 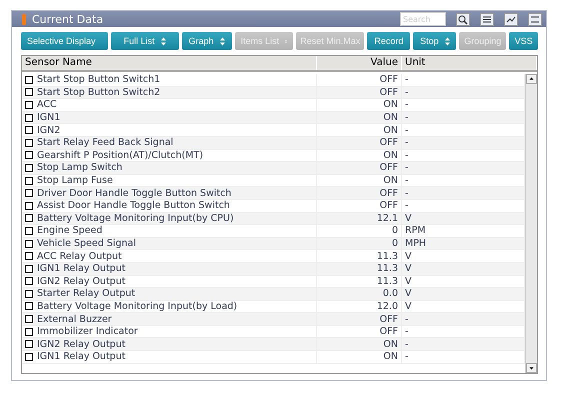 I want to click on document-icon, so click(x=535, y=19).